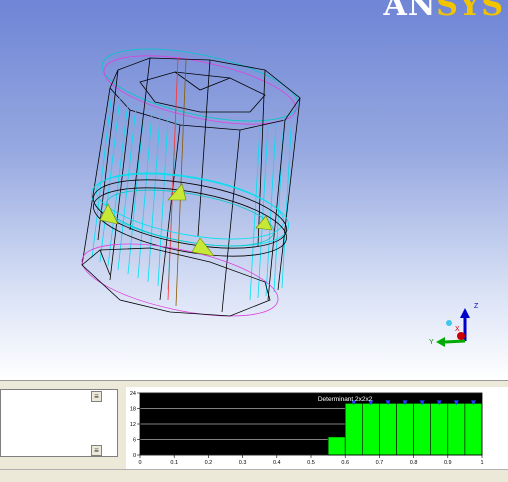 The image size is (508, 482). I want to click on histogram-min-label: Min 0.57, so click(493, 415).